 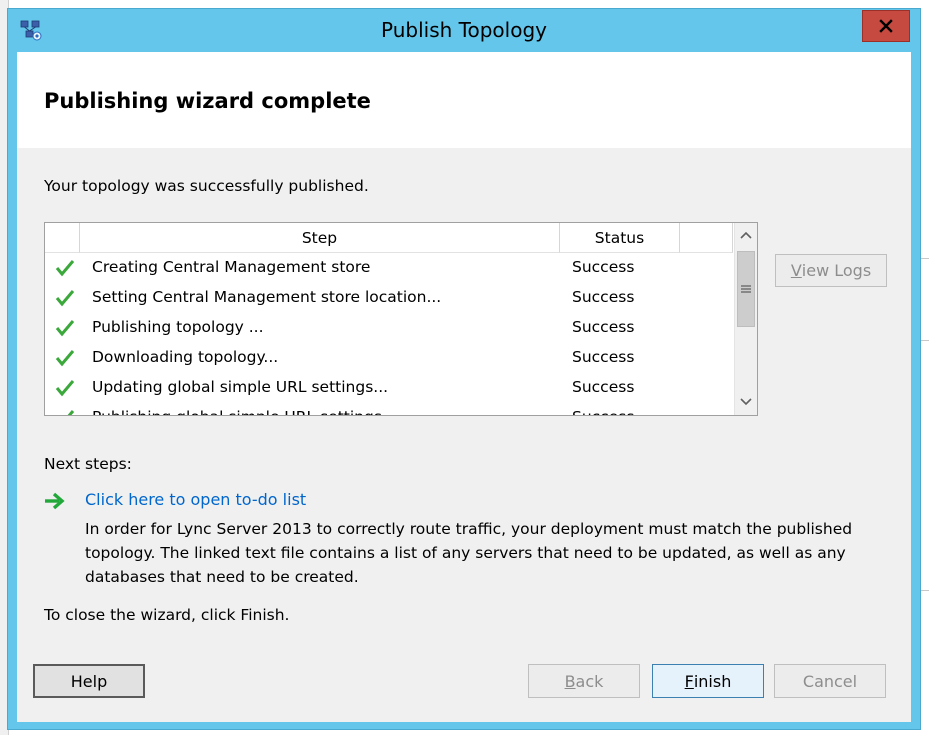 I want to click on scroll-thumb, so click(x=746, y=289).